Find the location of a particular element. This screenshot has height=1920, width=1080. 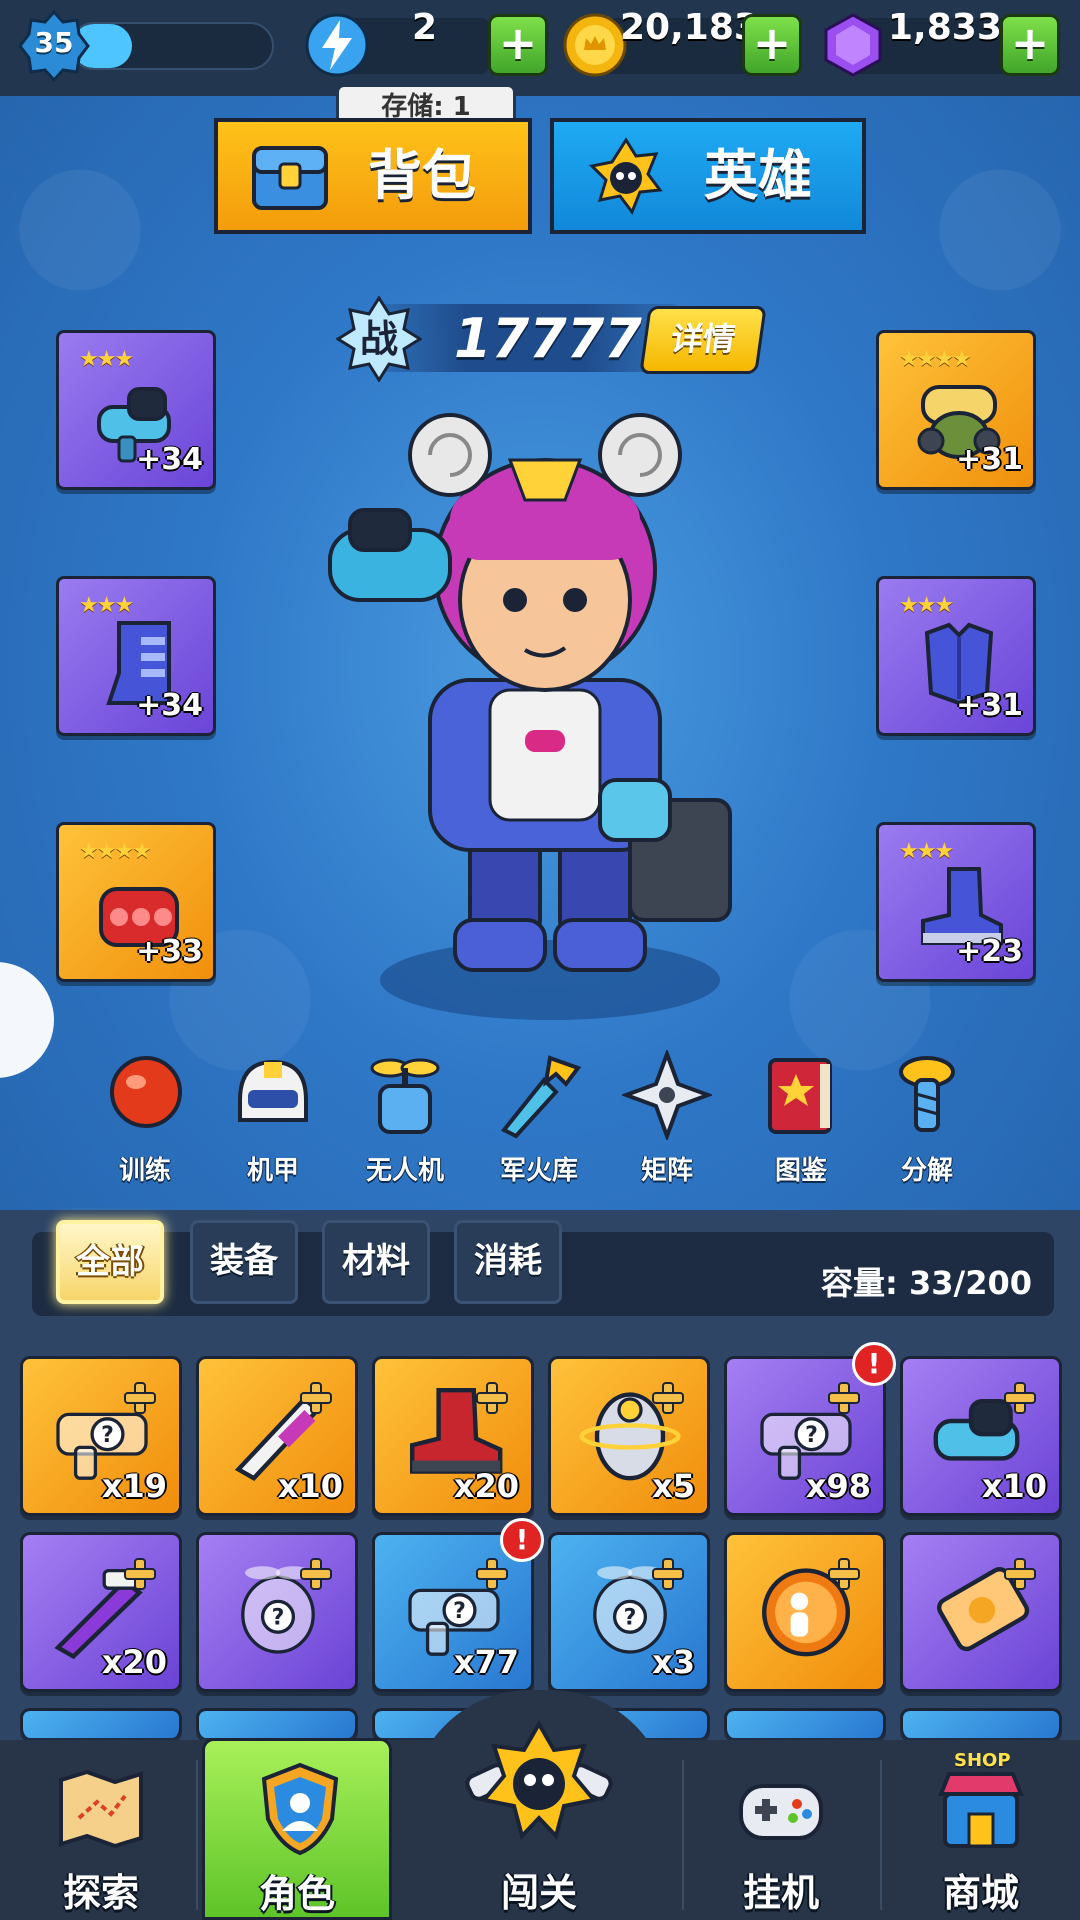

slot-level: +33 is located at coordinates (169, 951).